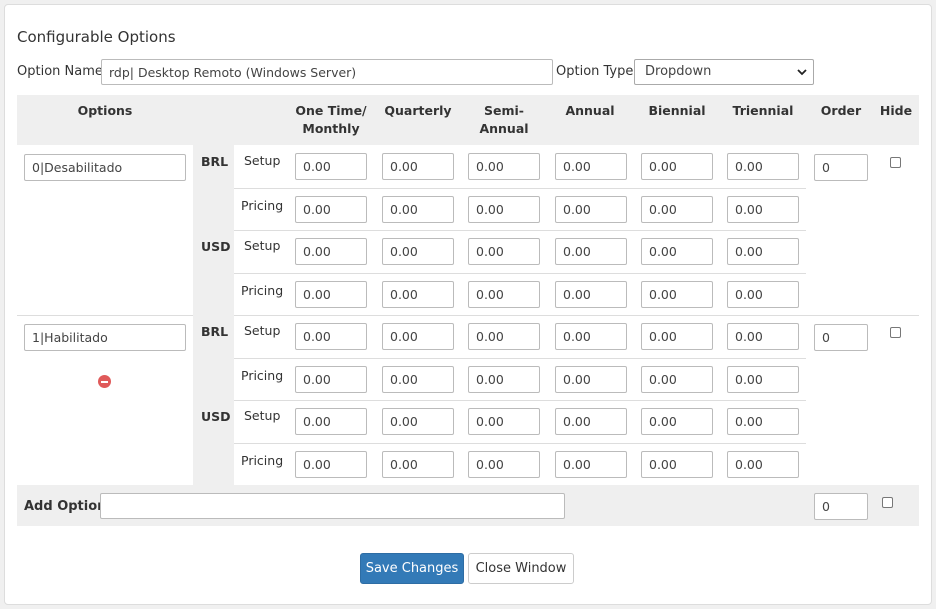 Image resolution: width=936 pixels, height=609 pixels. Describe the element at coordinates (468, 315) in the screenshot. I see `block-separator` at that location.